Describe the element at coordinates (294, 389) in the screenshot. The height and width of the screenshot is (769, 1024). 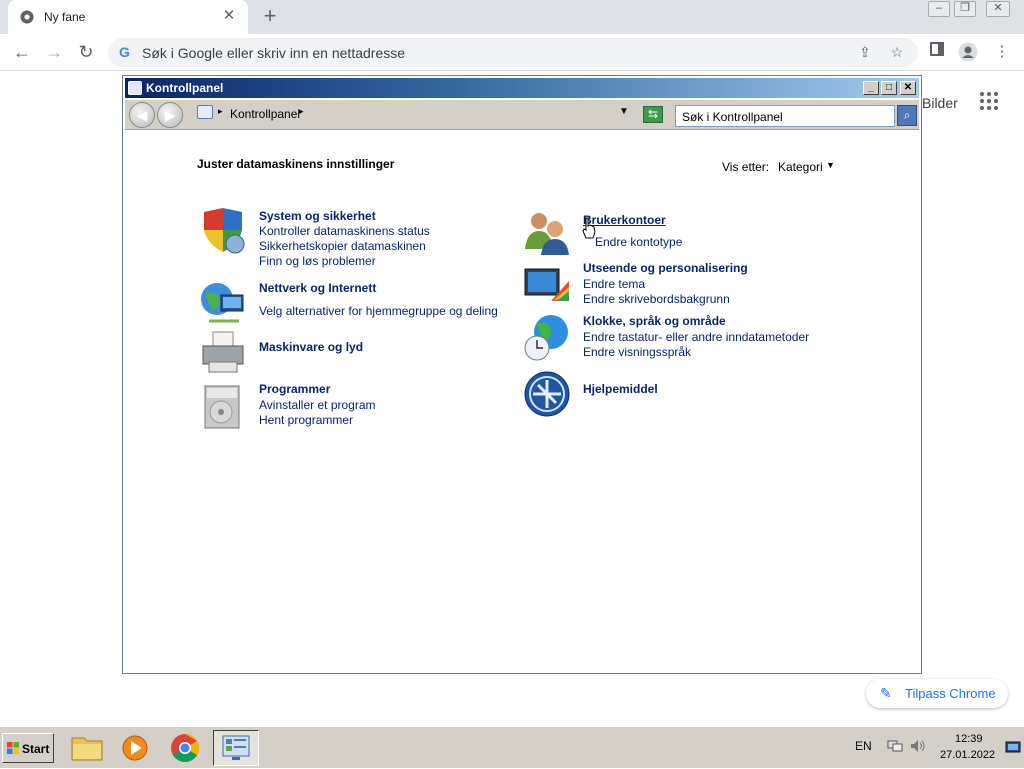
I see `category-title: Programmer` at that location.